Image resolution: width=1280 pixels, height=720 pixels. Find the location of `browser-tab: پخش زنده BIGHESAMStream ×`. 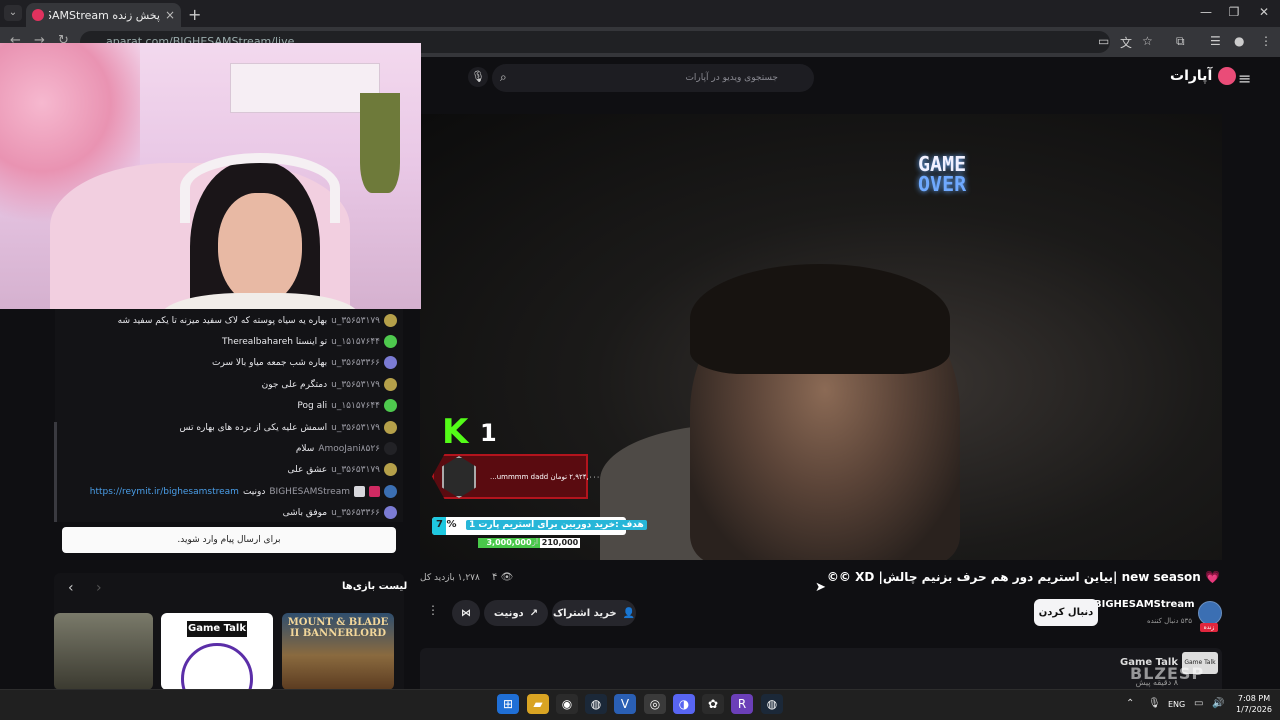

browser-tab: پخش زنده BIGHESAMStream × is located at coordinates (103, 15).